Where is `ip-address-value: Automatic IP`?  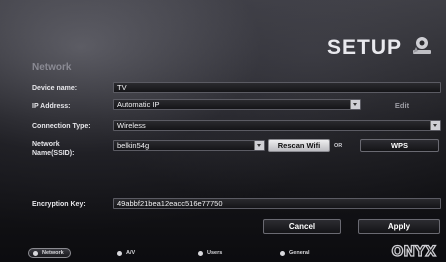 ip-address-value: Automatic IP is located at coordinates (138, 104).